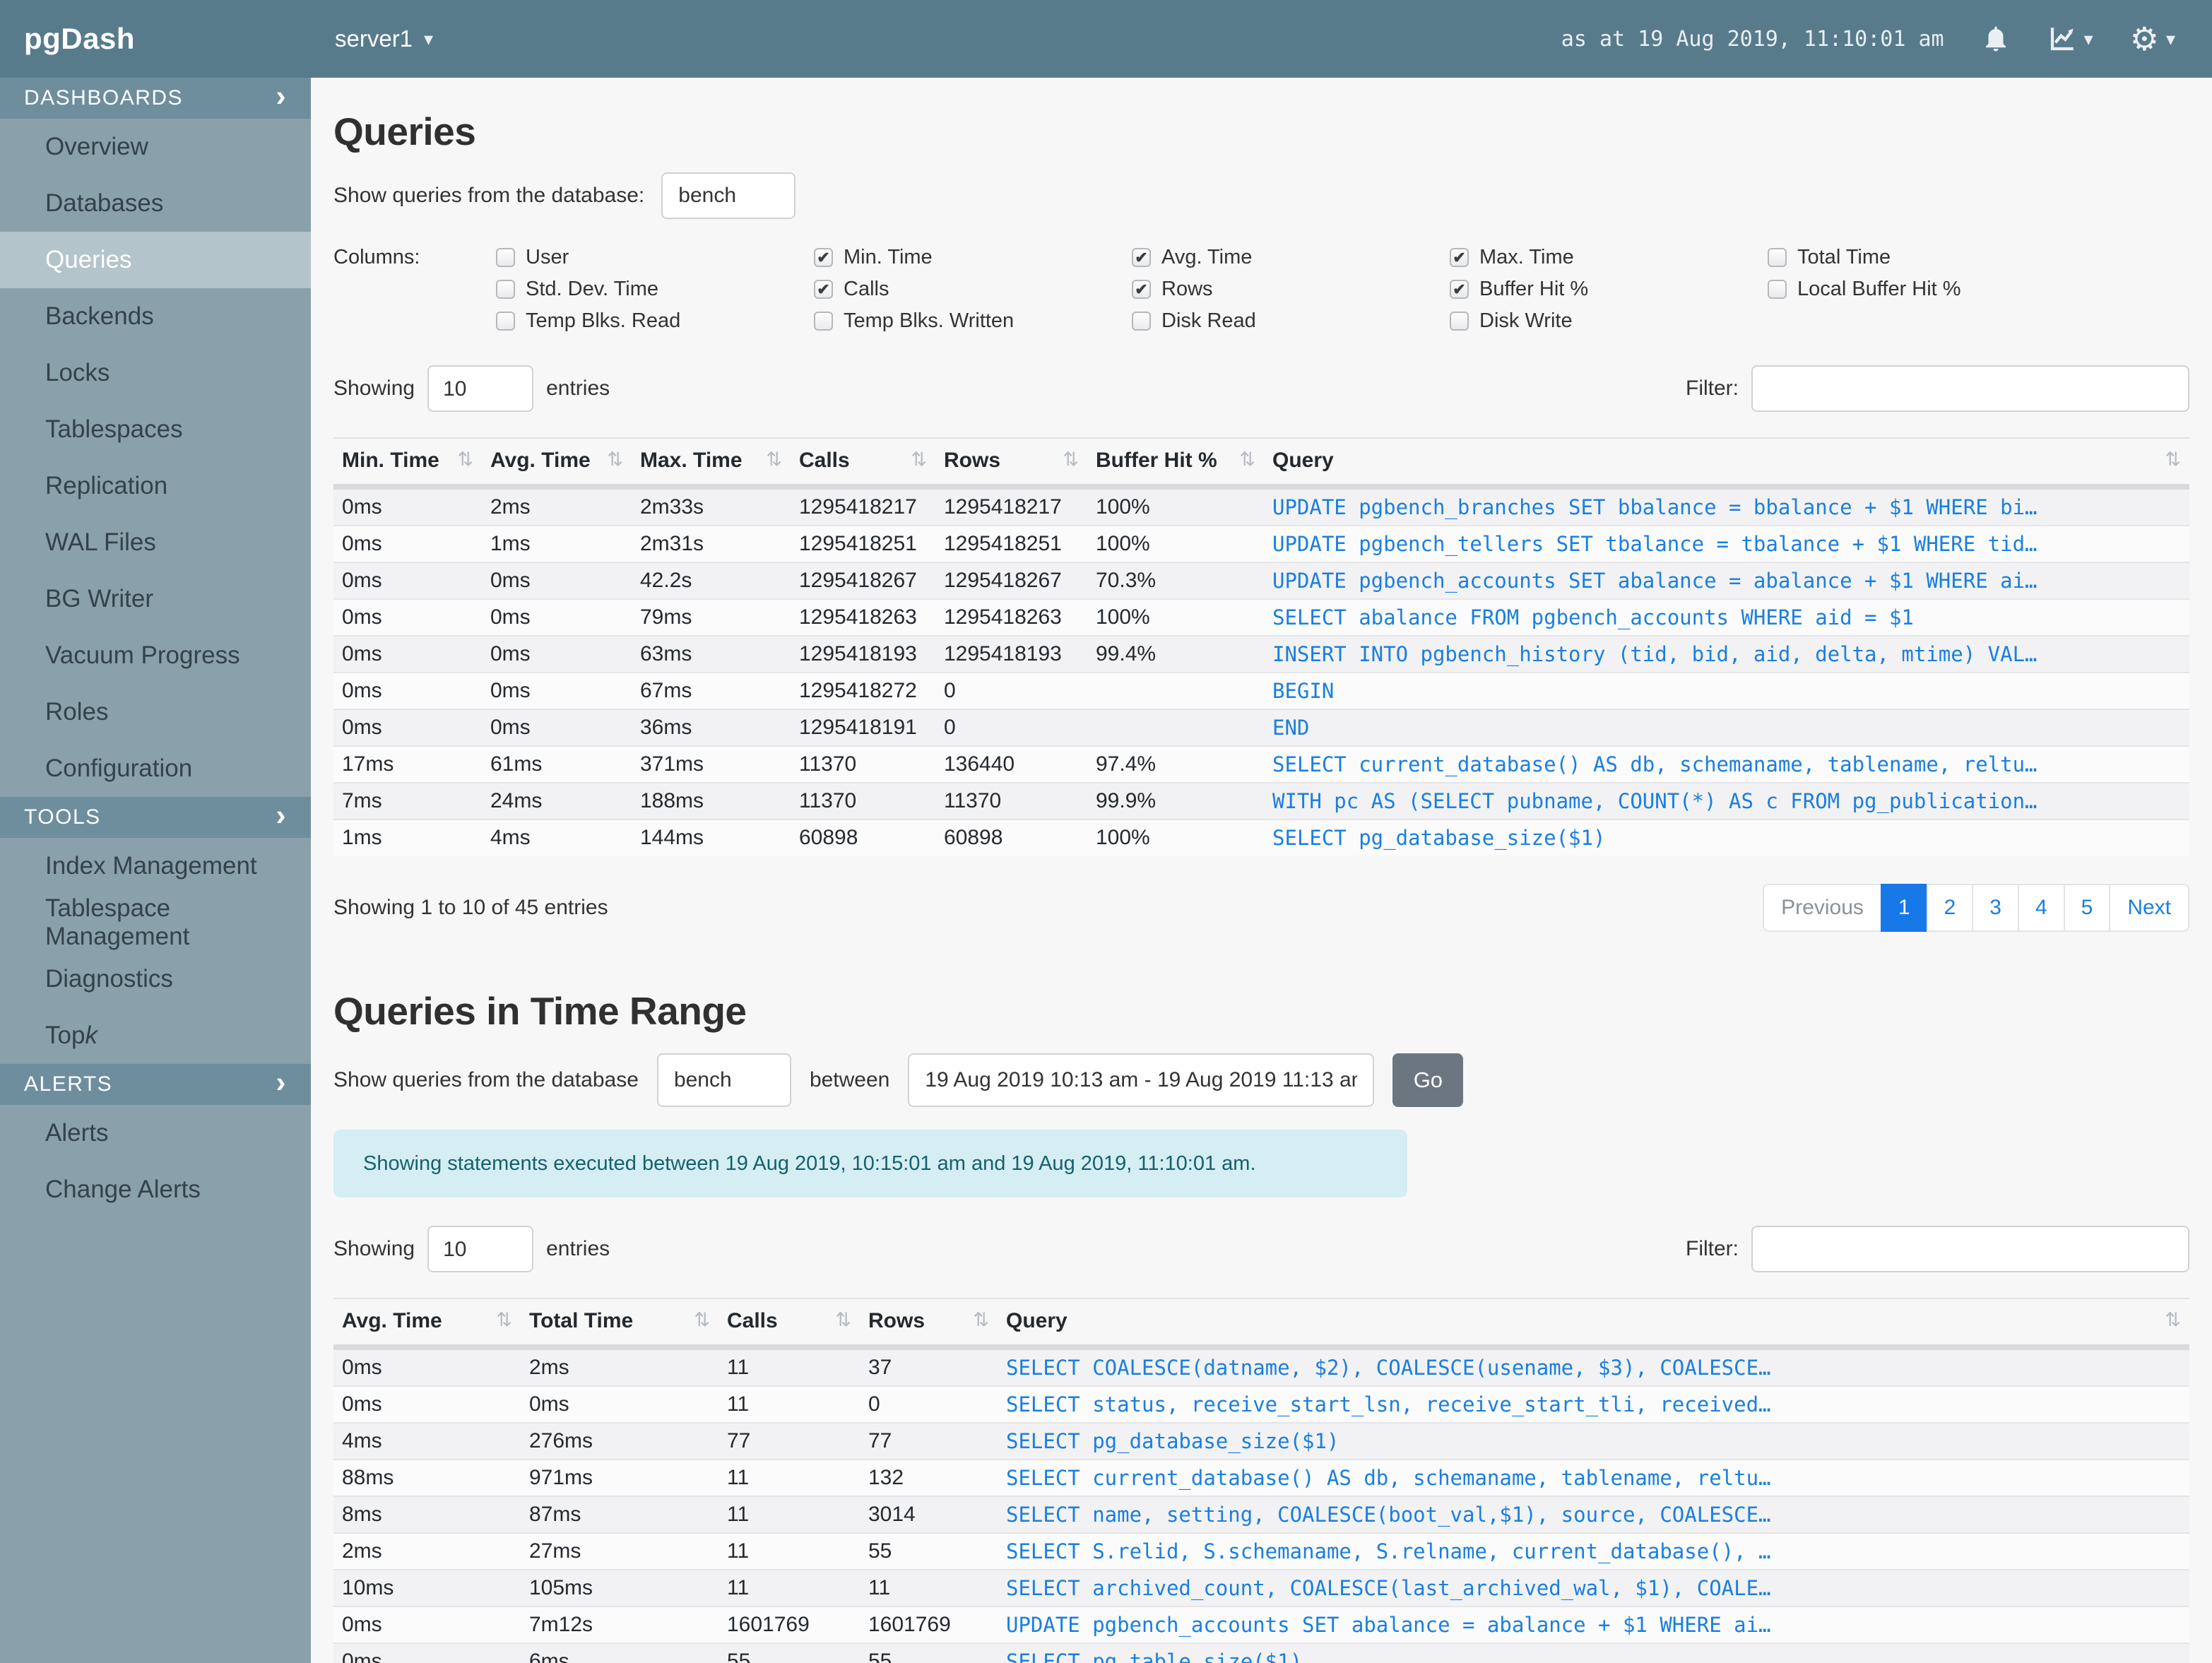 Image resolution: width=2212 pixels, height=1663 pixels. Describe the element at coordinates (155, 818) in the screenshot. I see `sidebar-section-tools: TOOLS ›` at that location.